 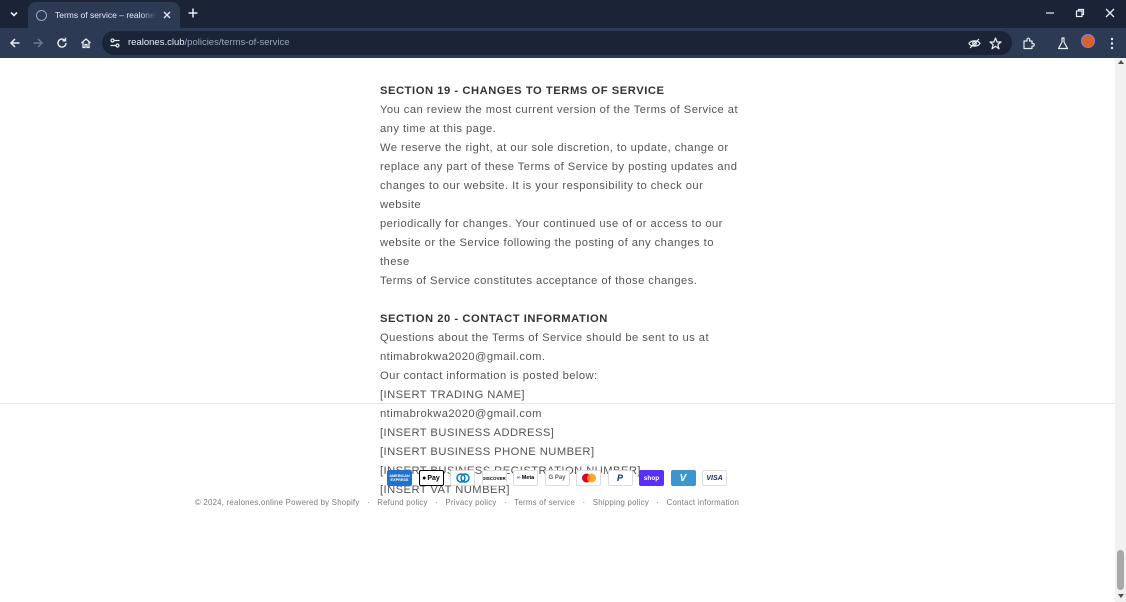 What do you see at coordinates (239, 502) in the screenshot?
I see `footer-copyright: © 2024, realones.online` at bounding box center [239, 502].